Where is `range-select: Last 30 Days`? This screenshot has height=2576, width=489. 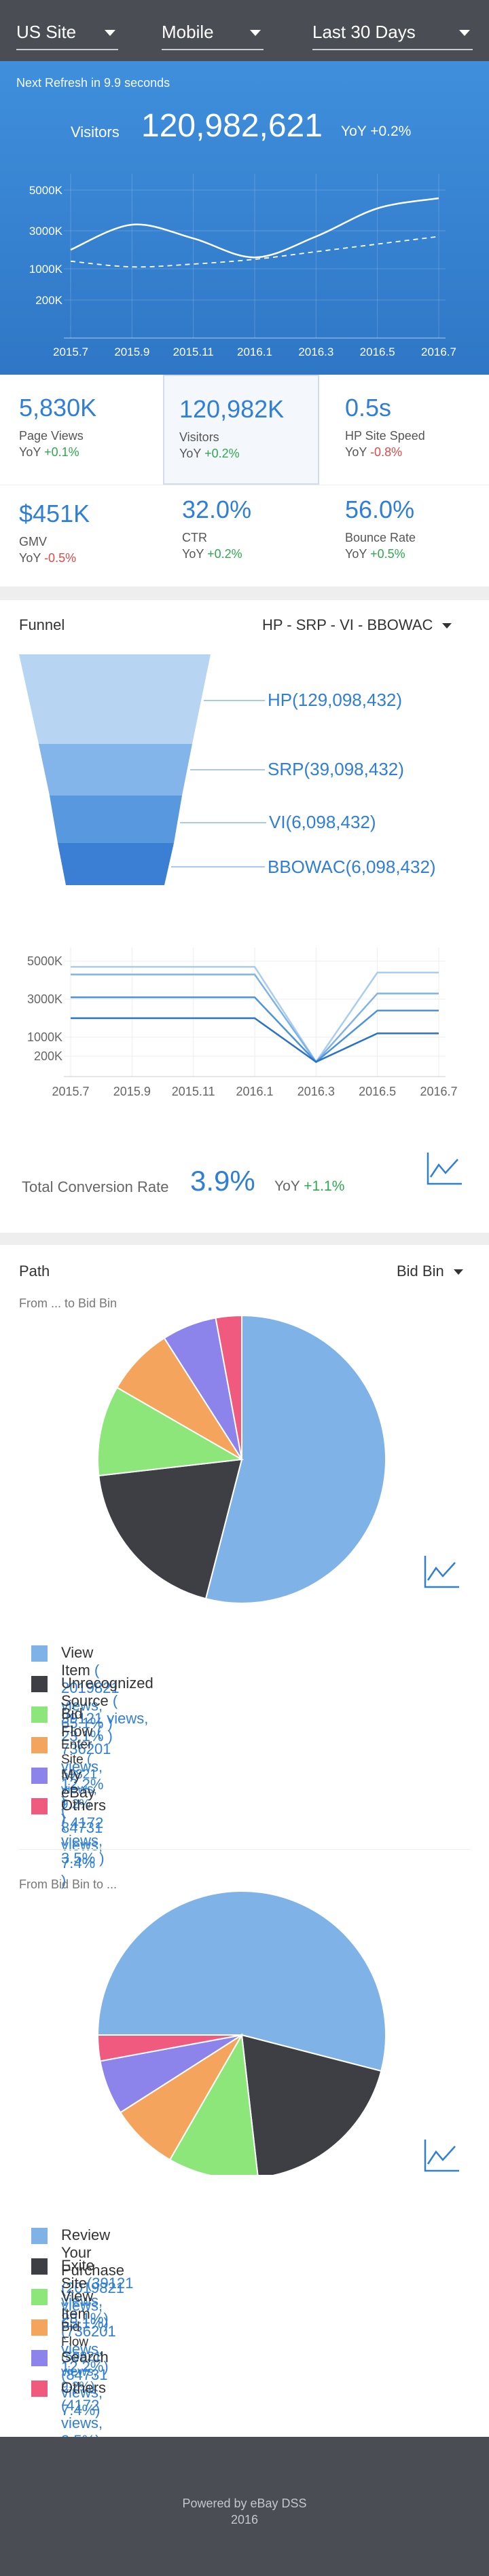
range-select: Last 30 Days is located at coordinates (393, 34).